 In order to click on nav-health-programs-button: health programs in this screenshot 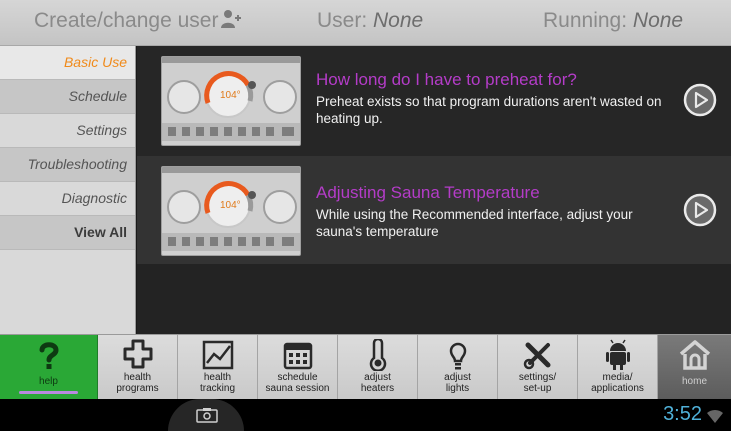, I will do `click(138, 367)`.